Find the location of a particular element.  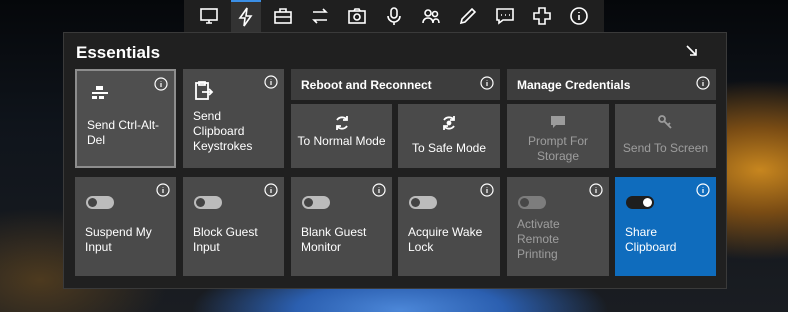

plus-icon is located at coordinates (542, 16).